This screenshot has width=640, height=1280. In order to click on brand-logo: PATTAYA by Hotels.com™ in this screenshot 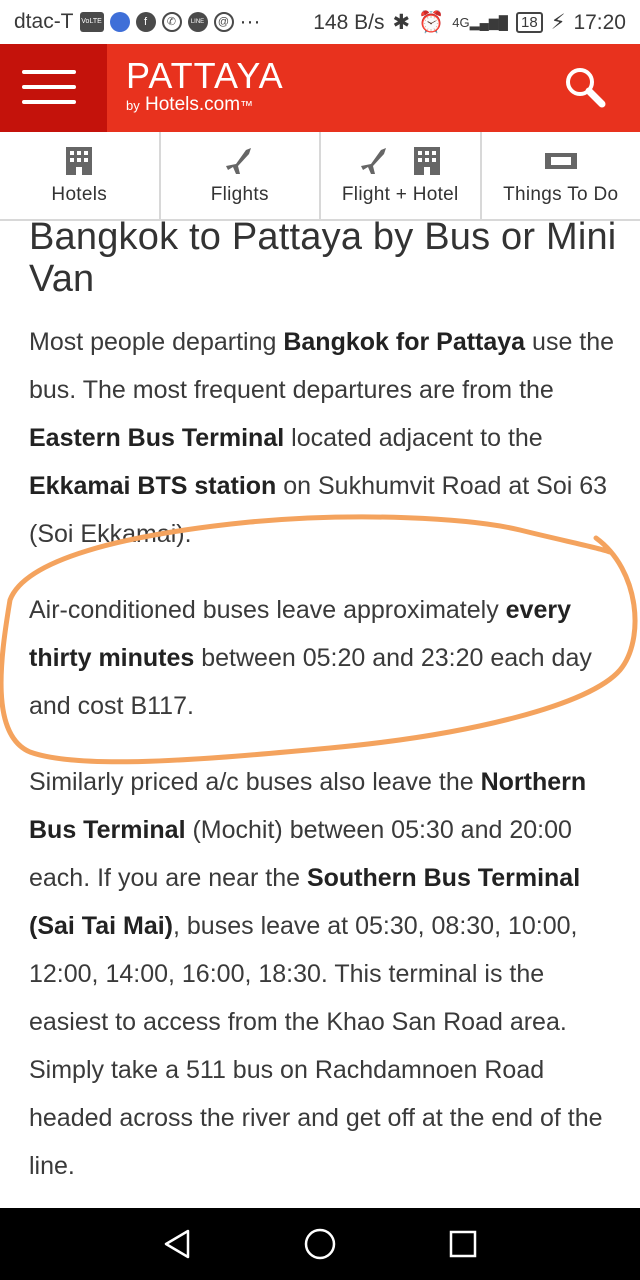, I will do `click(205, 87)`.